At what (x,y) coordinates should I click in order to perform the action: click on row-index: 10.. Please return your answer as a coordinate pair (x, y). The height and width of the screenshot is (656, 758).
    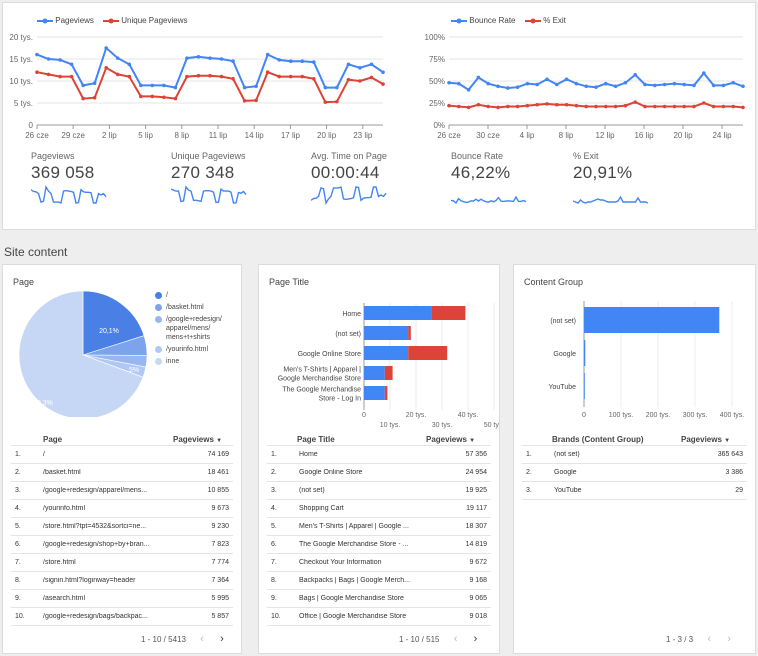
    Looking at the image, I should click on (276, 616).